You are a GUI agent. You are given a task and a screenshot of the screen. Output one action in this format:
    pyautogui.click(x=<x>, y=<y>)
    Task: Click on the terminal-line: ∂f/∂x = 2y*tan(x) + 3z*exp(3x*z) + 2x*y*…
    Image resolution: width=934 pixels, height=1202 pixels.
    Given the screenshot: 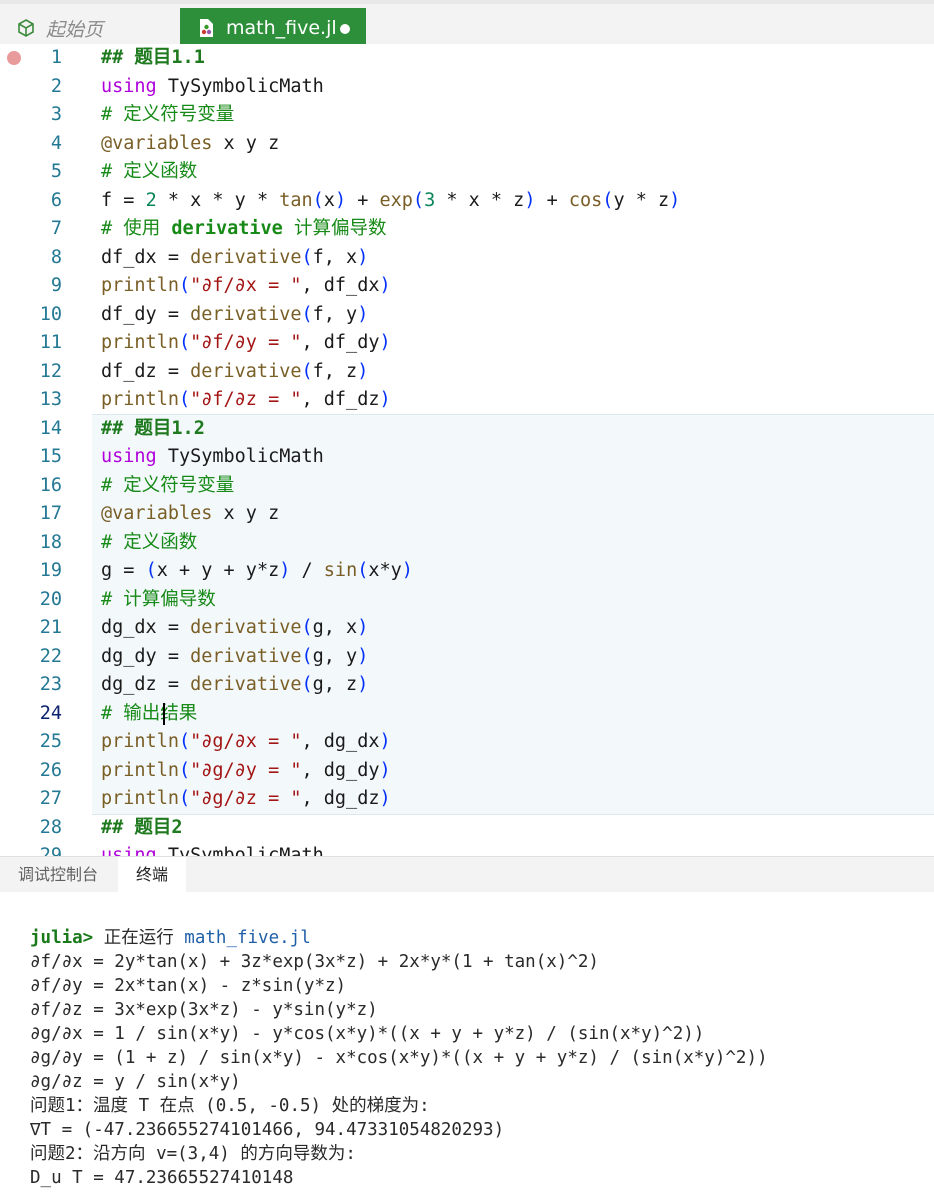 What is the action you would take?
    pyautogui.click(x=314, y=962)
    